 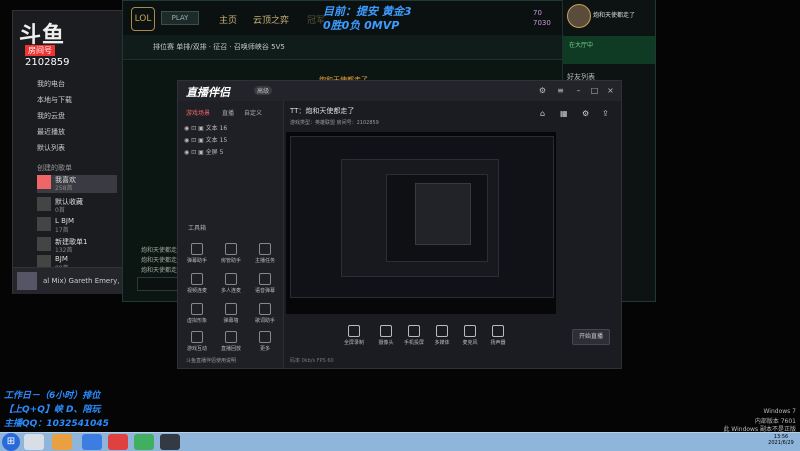 What do you see at coordinates (779, 411) in the screenshot?
I see `watermark-line: Windows 7` at bounding box center [779, 411].